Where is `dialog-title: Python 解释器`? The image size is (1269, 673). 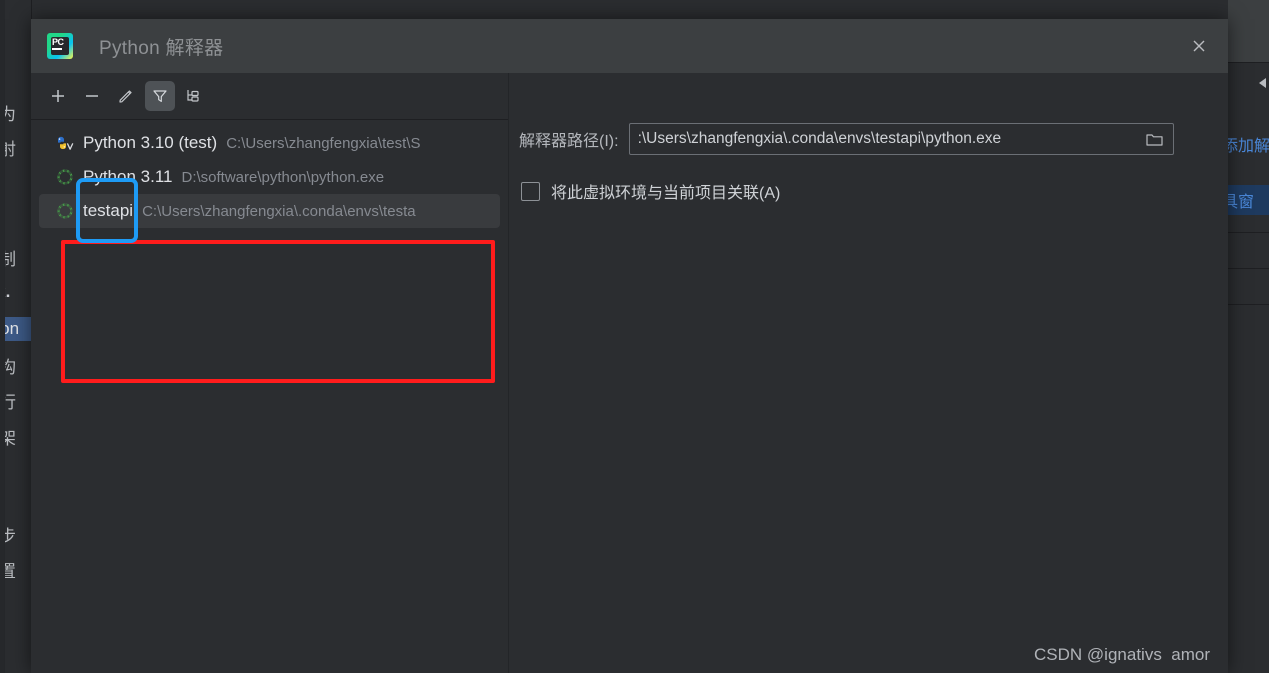
dialog-title: Python 解释器 is located at coordinates (161, 48).